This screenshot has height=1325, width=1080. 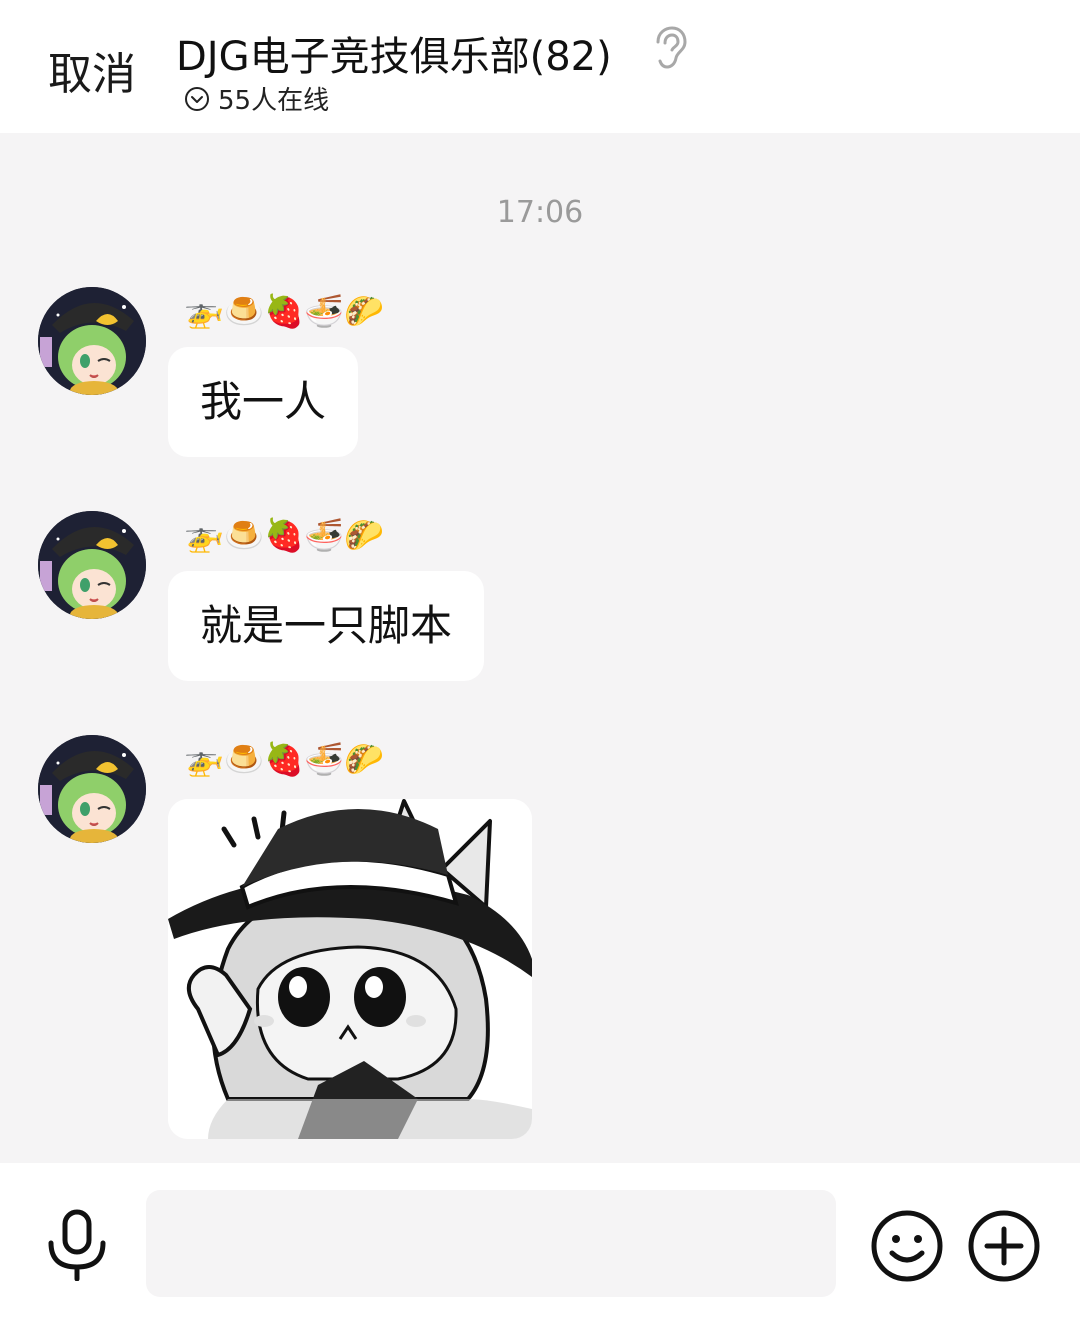 I want to click on emoji-icon, so click(x=907, y=1246).